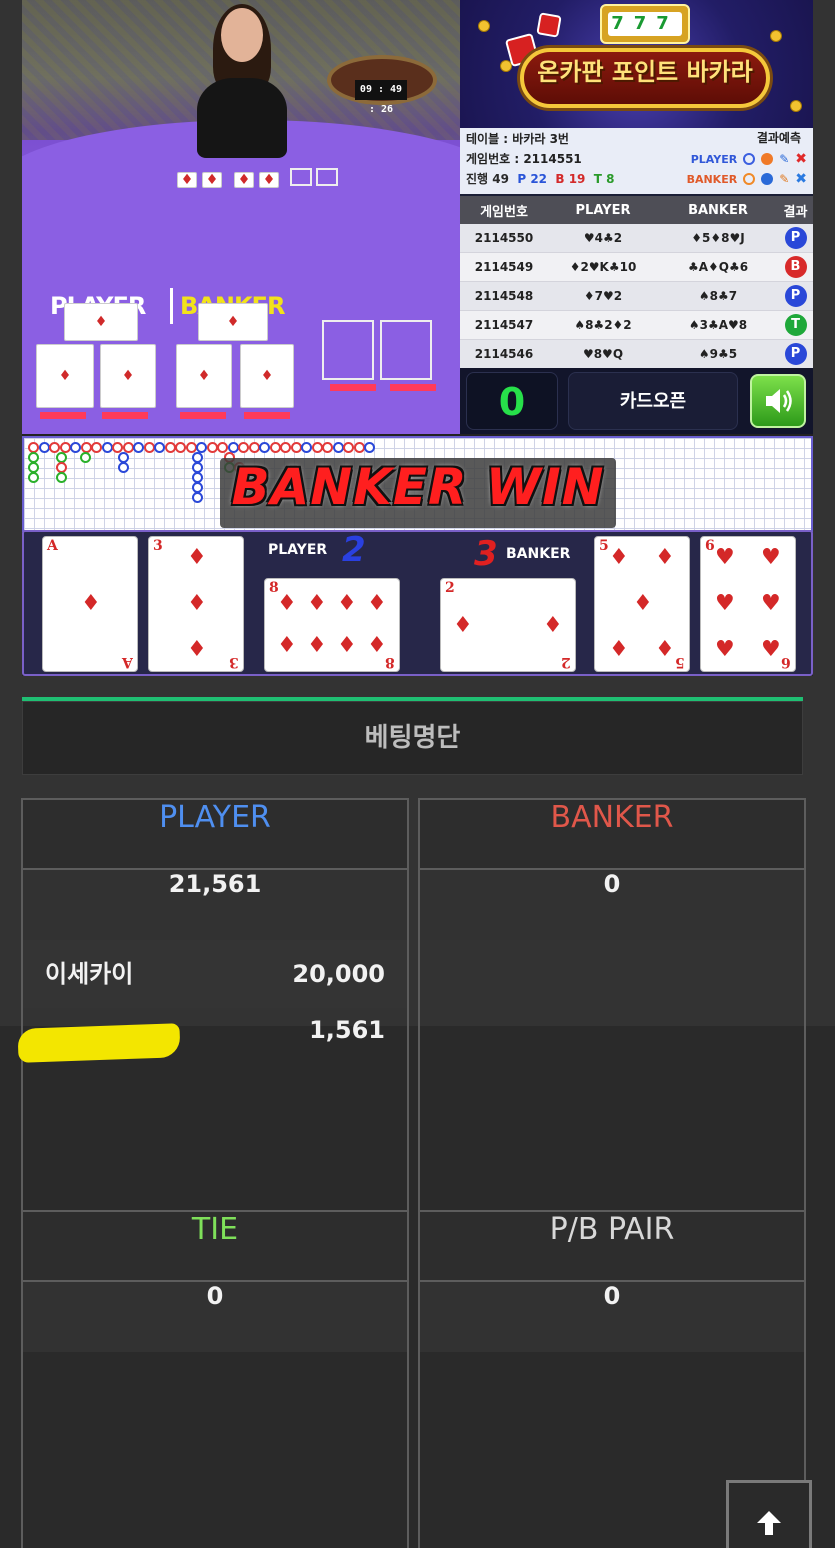 The height and width of the screenshot is (1548, 835). What do you see at coordinates (89, 974) in the screenshot?
I see `bettor-name: 이세카이` at bounding box center [89, 974].